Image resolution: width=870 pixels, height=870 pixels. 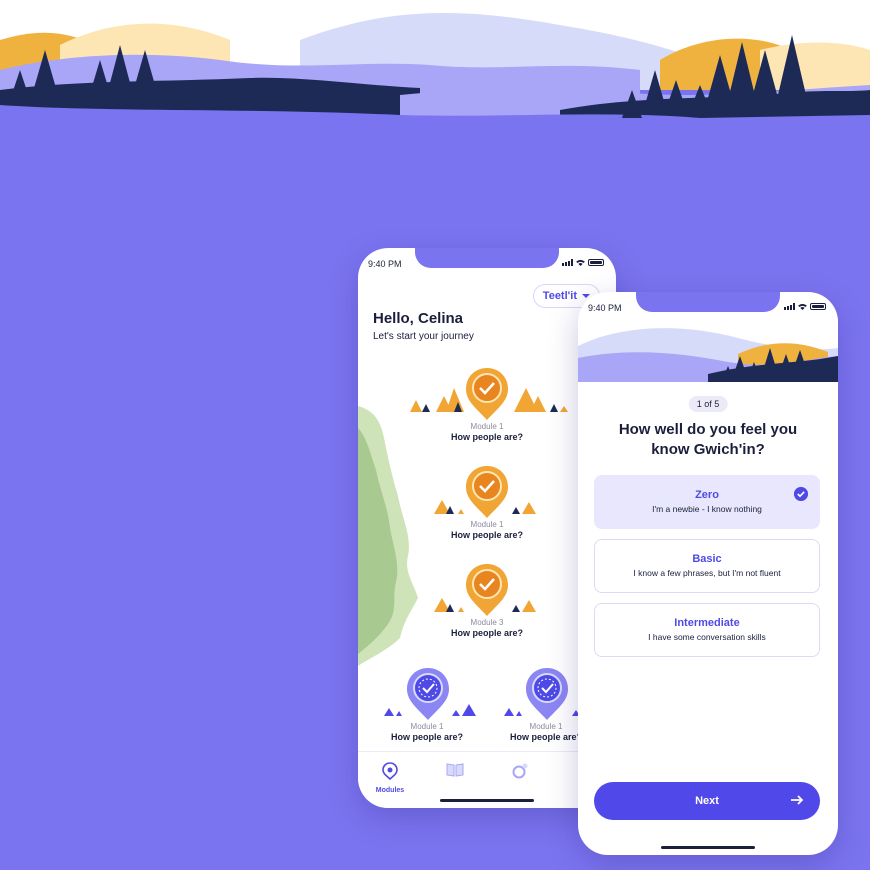 I want to click on step-indicator: 1 of 5, so click(x=708, y=404).